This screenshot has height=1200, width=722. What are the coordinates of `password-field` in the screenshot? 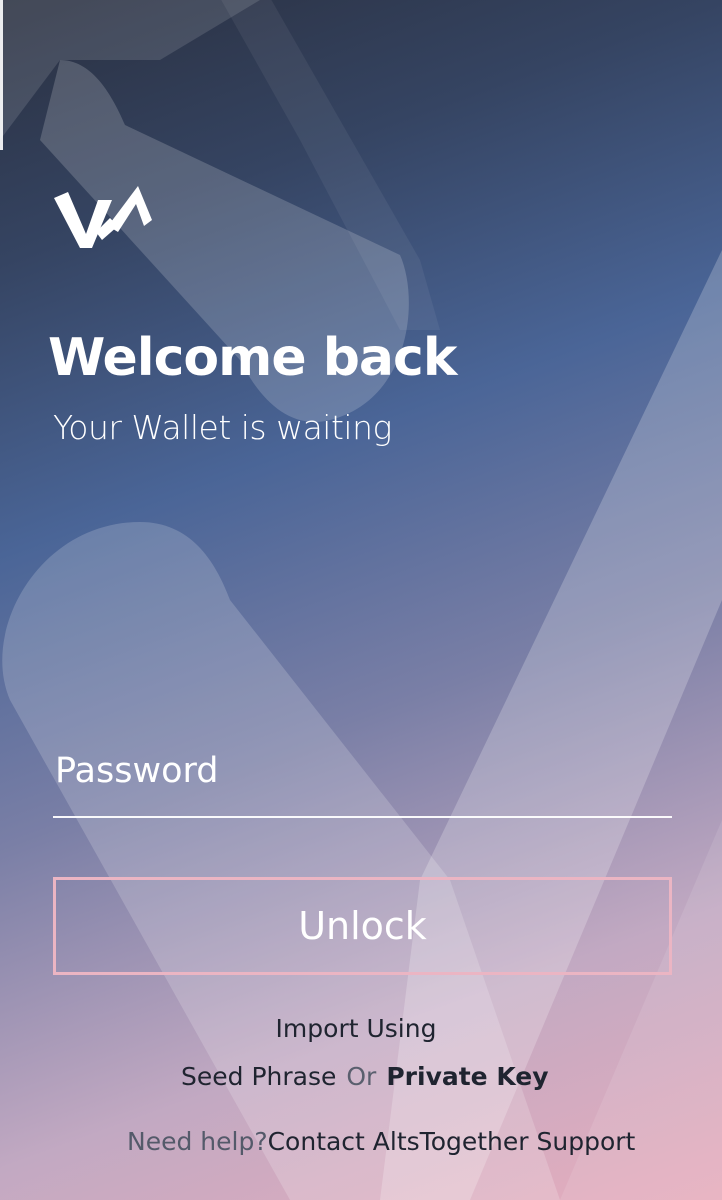 It's located at (362, 777).